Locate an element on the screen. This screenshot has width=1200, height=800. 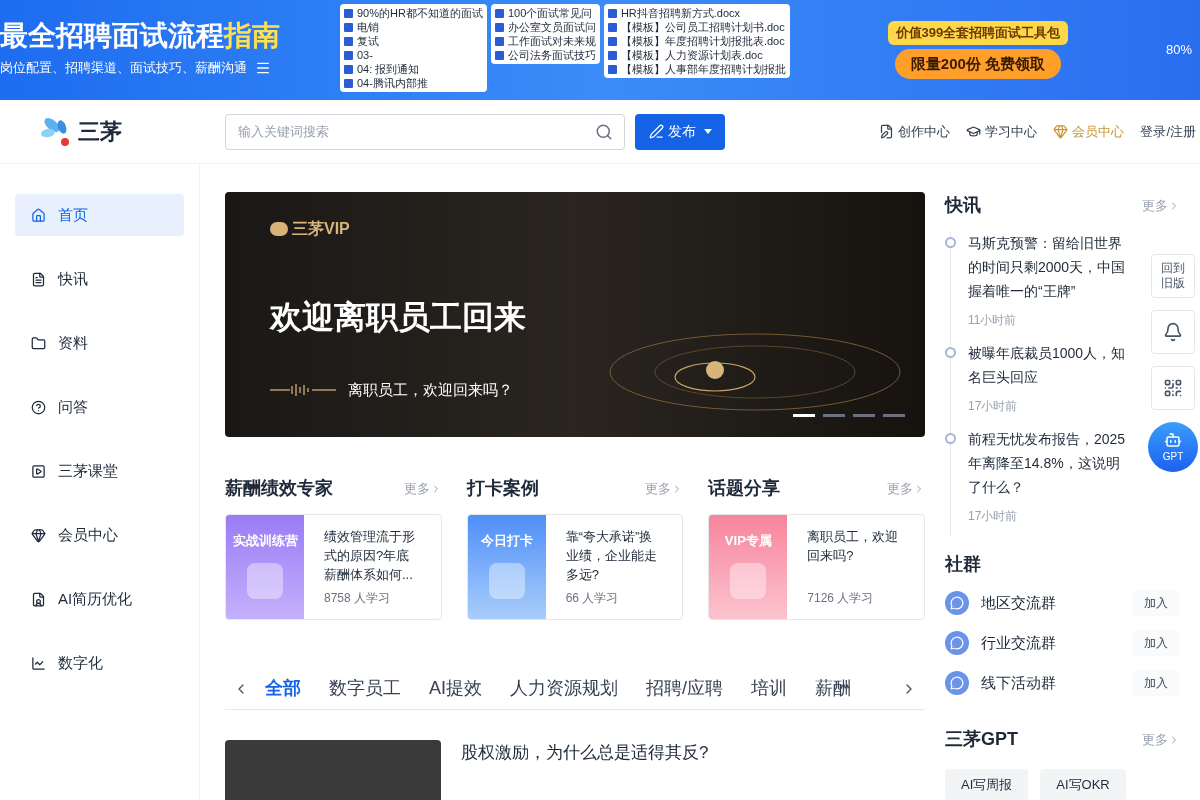
sound-wave-icon is located at coordinates (303, 390).